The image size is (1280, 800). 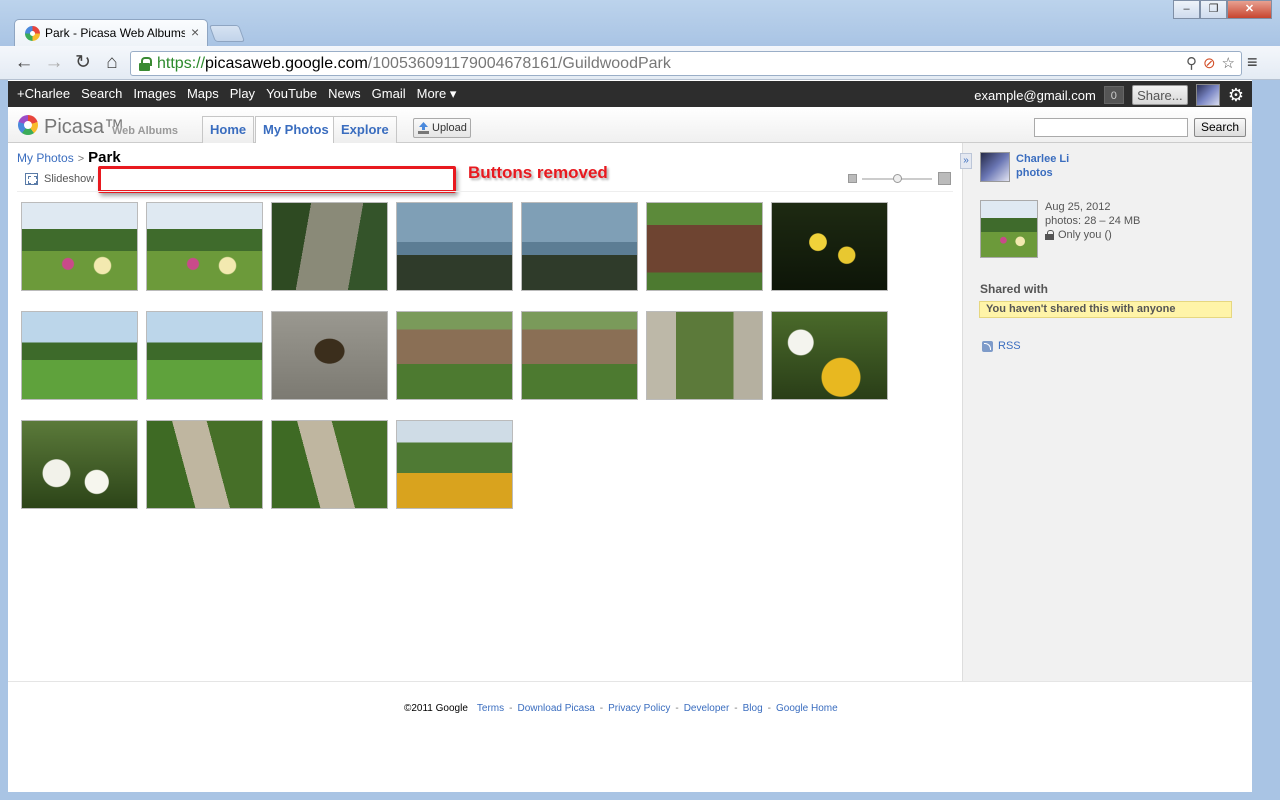 I want to click on upload-button: Upload, so click(x=442, y=128).